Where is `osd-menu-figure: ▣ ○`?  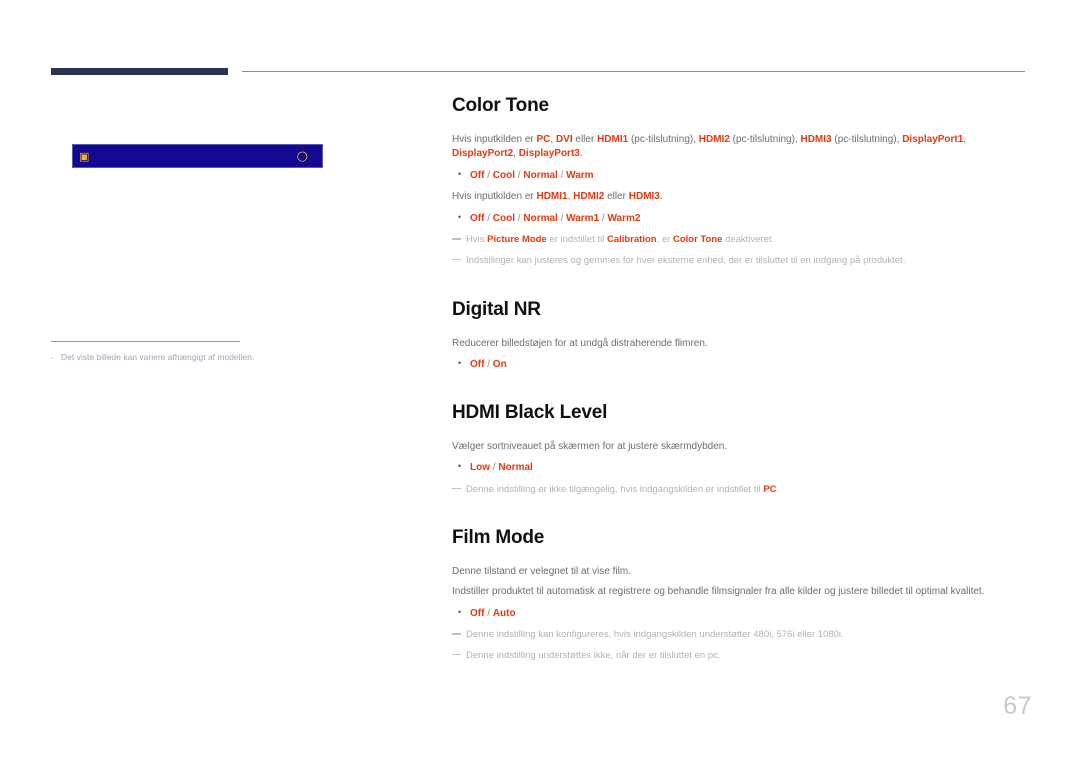 osd-menu-figure: ▣ ○ is located at coordinates (197, 156).